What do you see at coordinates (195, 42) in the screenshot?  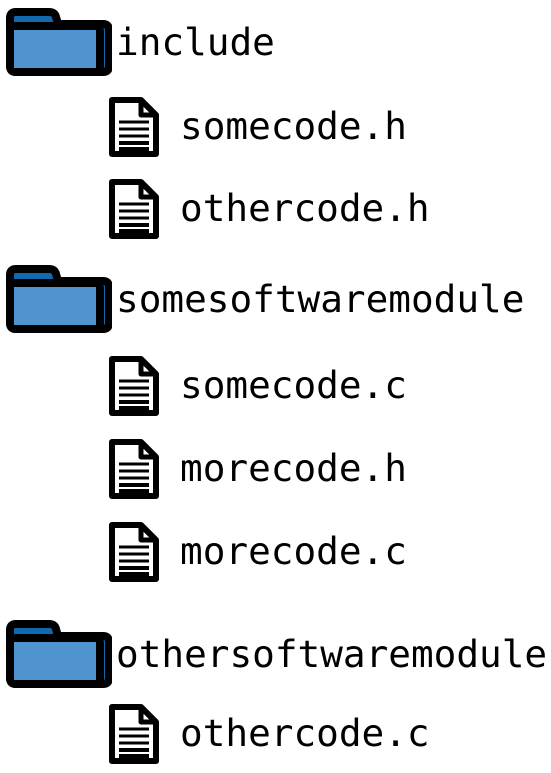 I see `folder-label: include` at bounding box center [195, 42].